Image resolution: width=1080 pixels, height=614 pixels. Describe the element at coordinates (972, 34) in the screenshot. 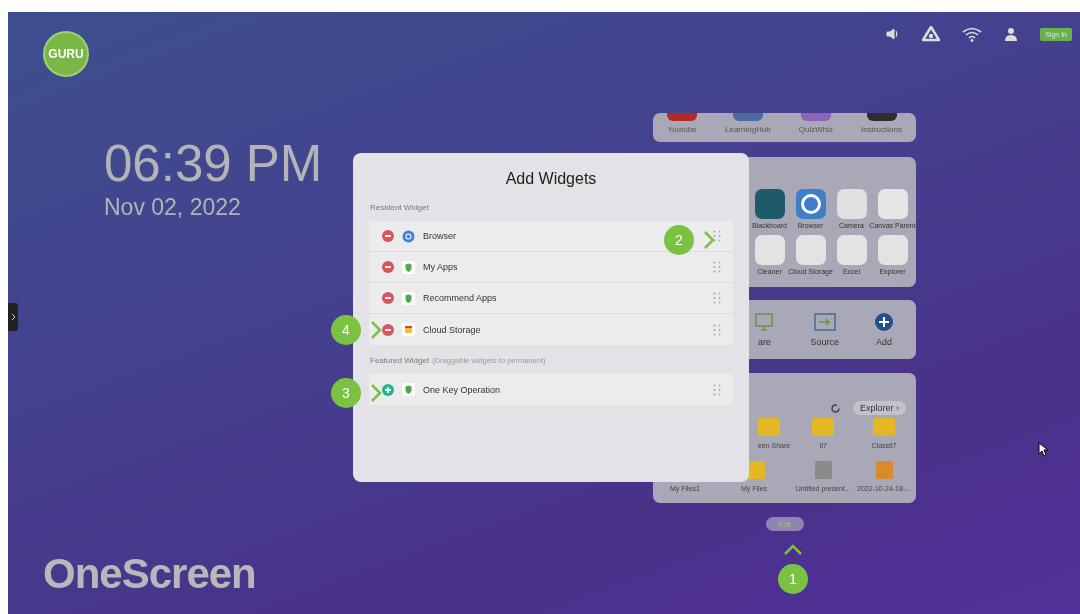

I see `wifi-icon` at that location.